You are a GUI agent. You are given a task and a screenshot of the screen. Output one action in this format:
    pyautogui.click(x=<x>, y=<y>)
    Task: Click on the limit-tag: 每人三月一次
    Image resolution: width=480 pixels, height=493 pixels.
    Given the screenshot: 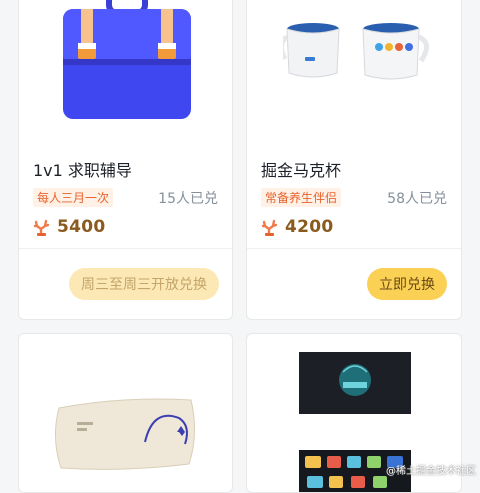 What is the action you would take?
    pyautogui.click(x=73, y=197)
    